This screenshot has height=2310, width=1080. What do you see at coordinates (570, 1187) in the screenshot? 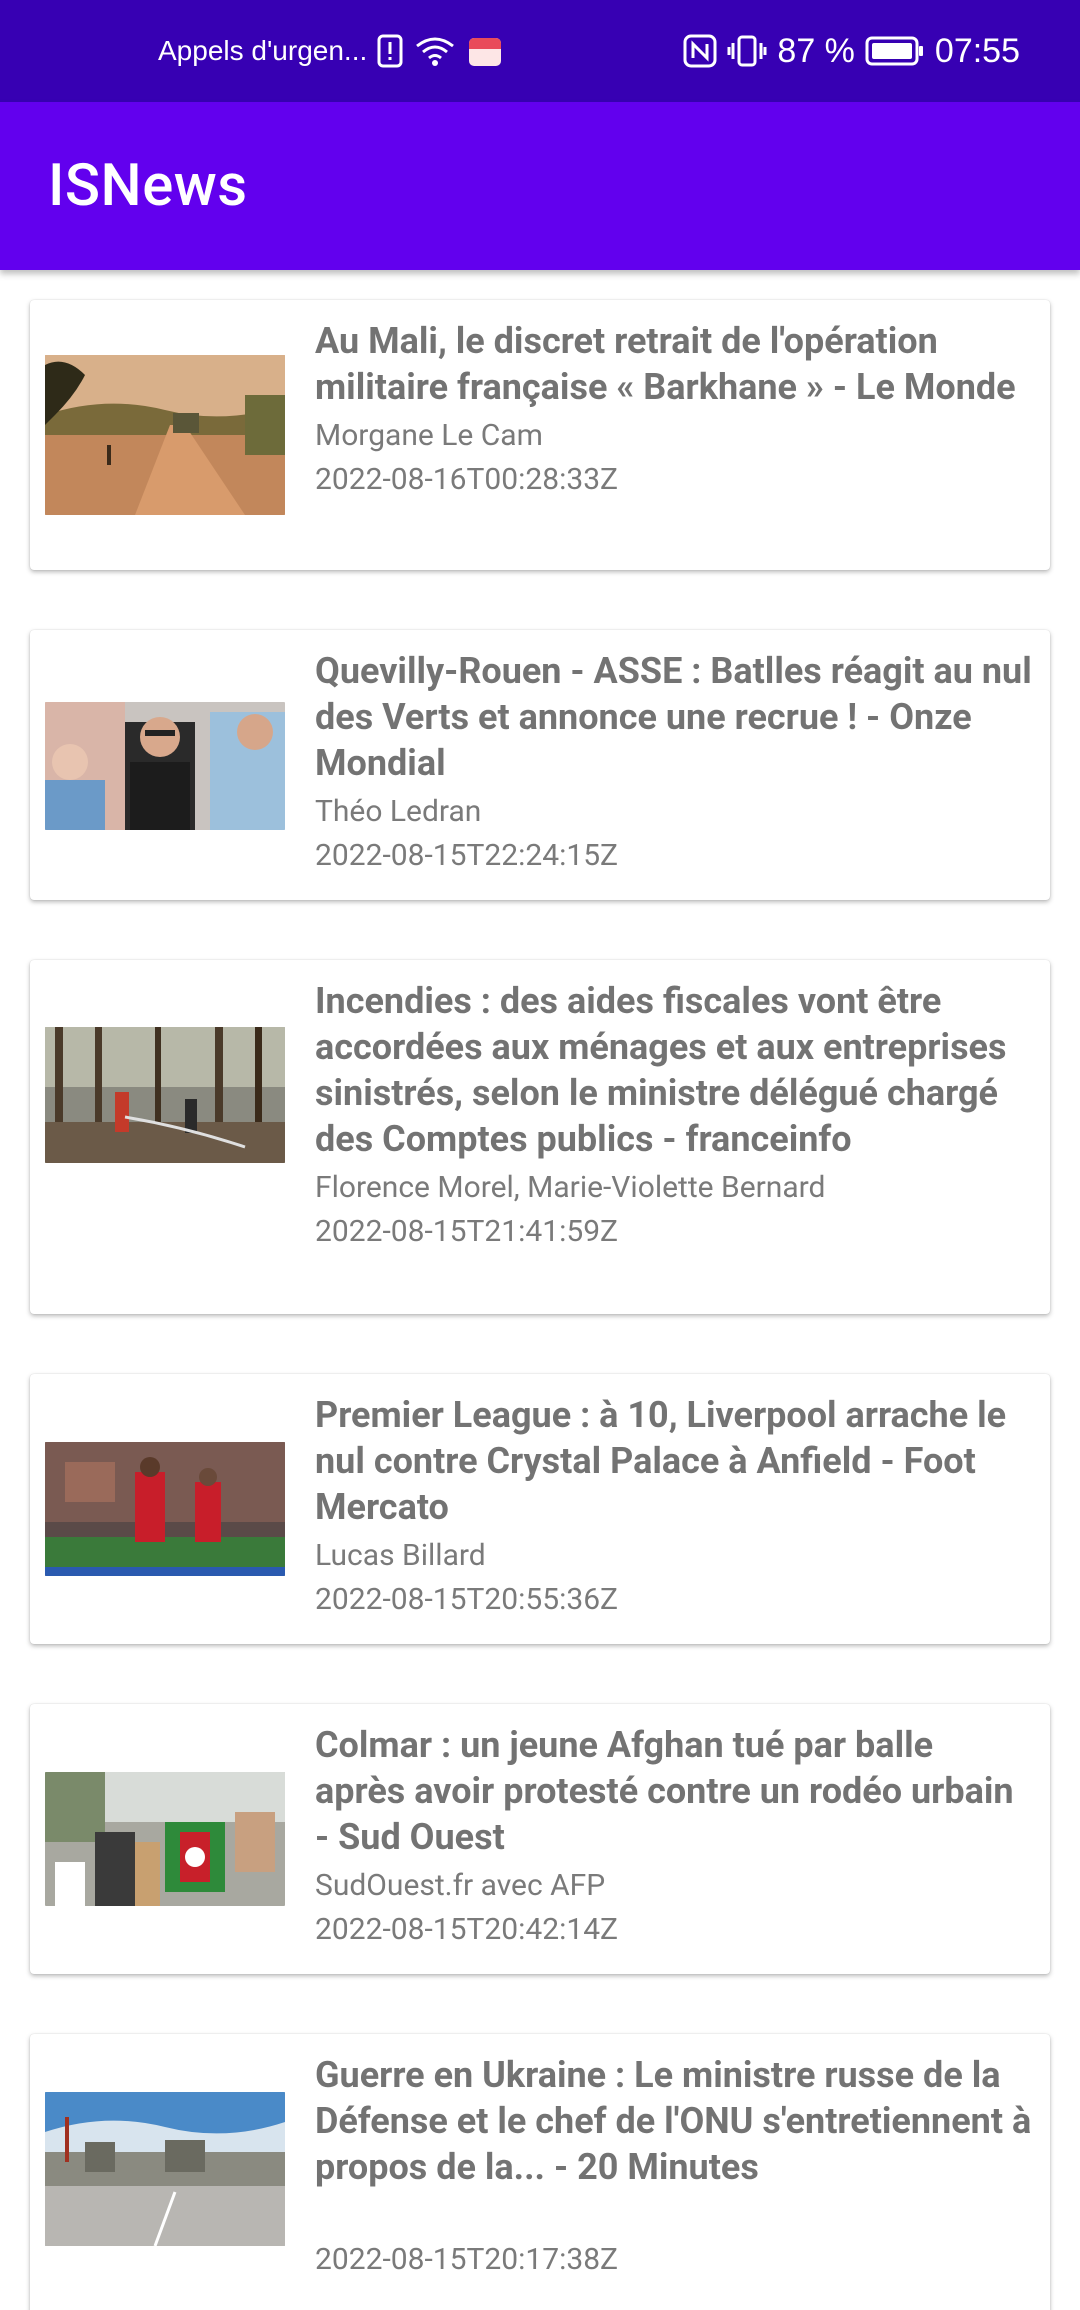
I see `article-author: Florence Morel, Marie-Violette Bernard` at bounding box center [570, 1187].